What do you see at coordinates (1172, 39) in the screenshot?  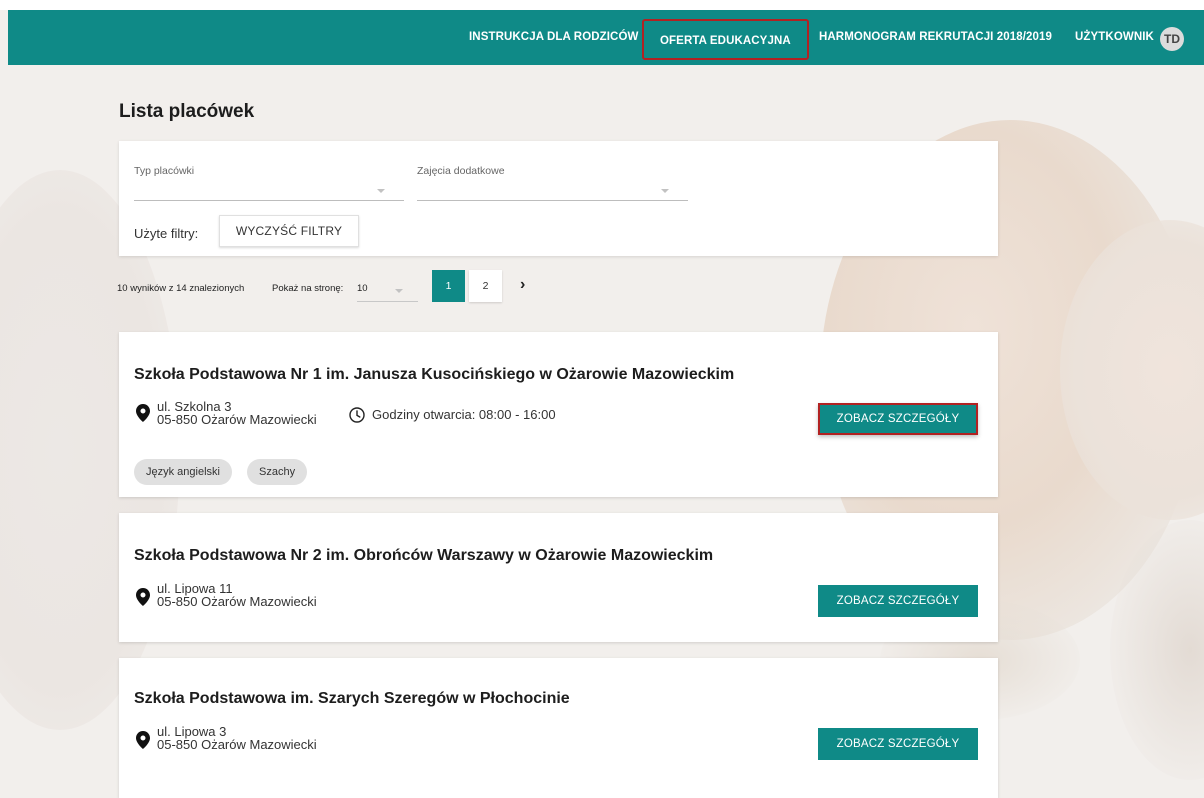 I see `avatar: TD` at bounding box center [1172, 39].